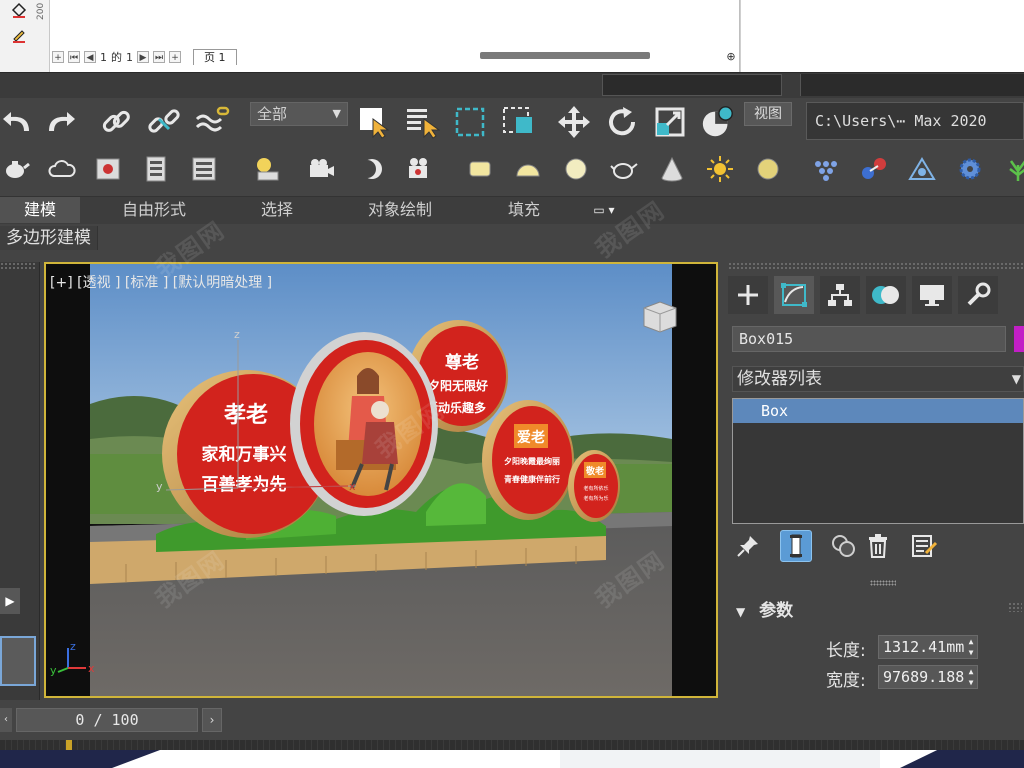 The image size is (1024, 768). What do you see at coordinates (764, 608) in the screenshot?
I see `parameters-rollout-header: ▼ 参数` at bounding box center [764, 608].